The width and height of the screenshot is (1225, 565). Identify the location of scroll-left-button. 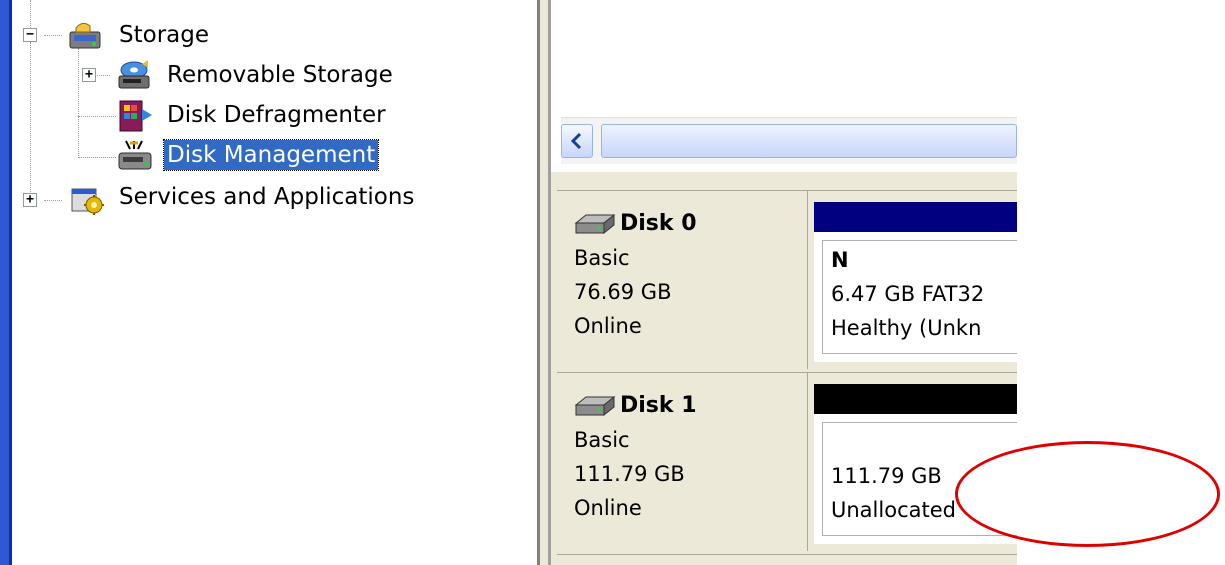
(577, 141).